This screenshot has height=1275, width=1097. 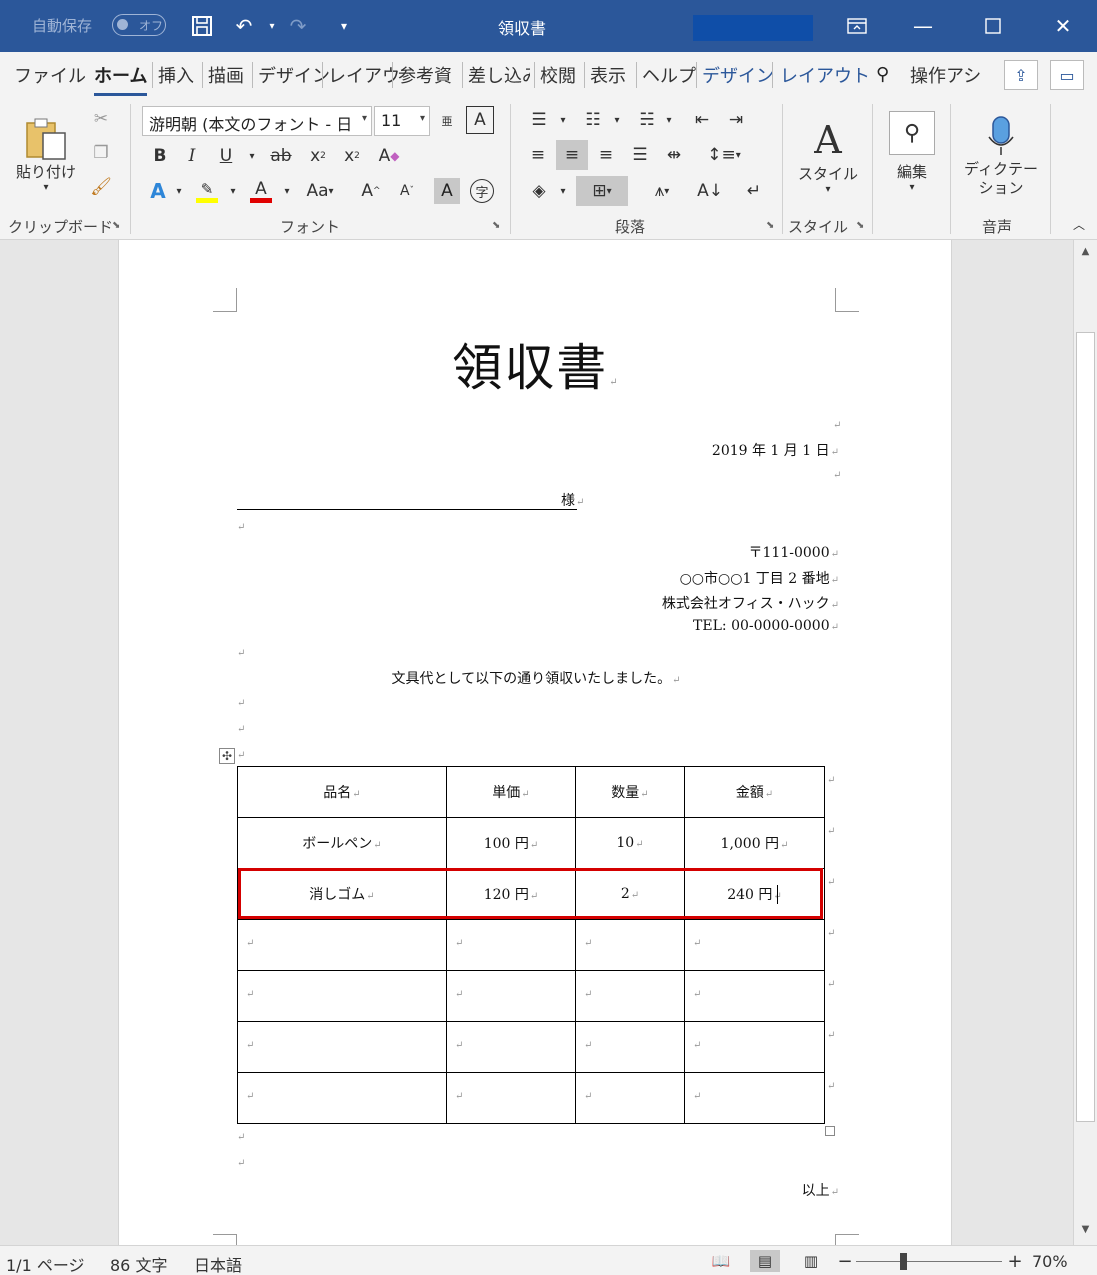 What do you see at coordinates (630, 843) in the screenshot?
I see `table-cell: 10↵` at bounding box center [630, 843].